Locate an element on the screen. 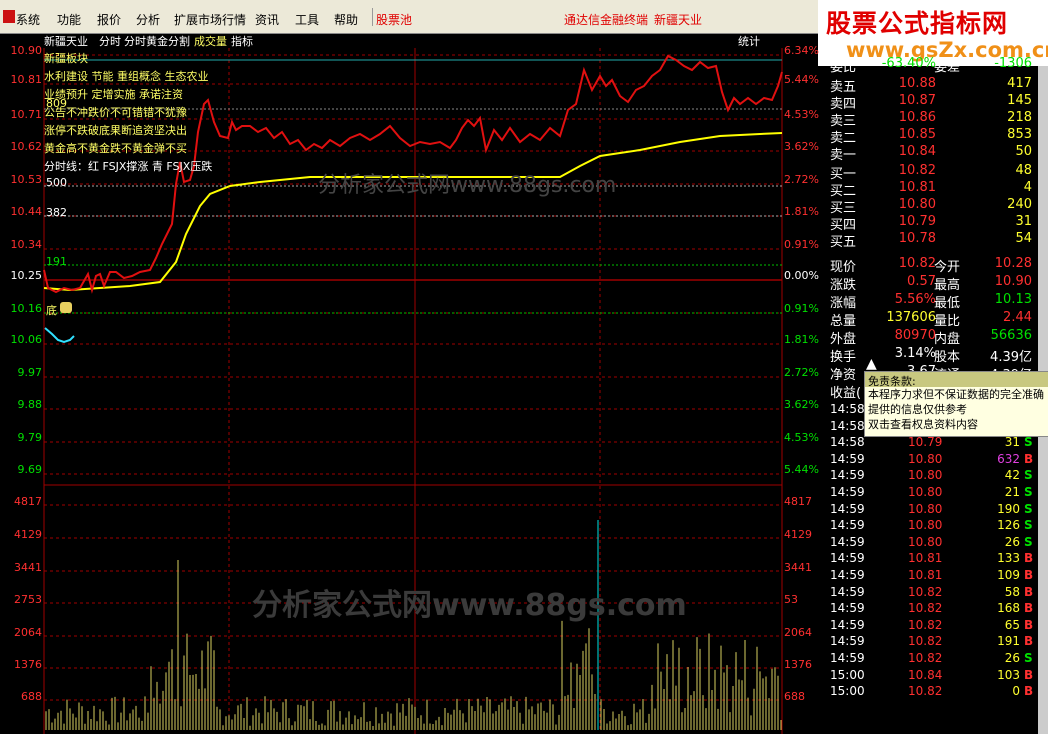  tick-volume: 58 is located at coordinates (1012, 591).